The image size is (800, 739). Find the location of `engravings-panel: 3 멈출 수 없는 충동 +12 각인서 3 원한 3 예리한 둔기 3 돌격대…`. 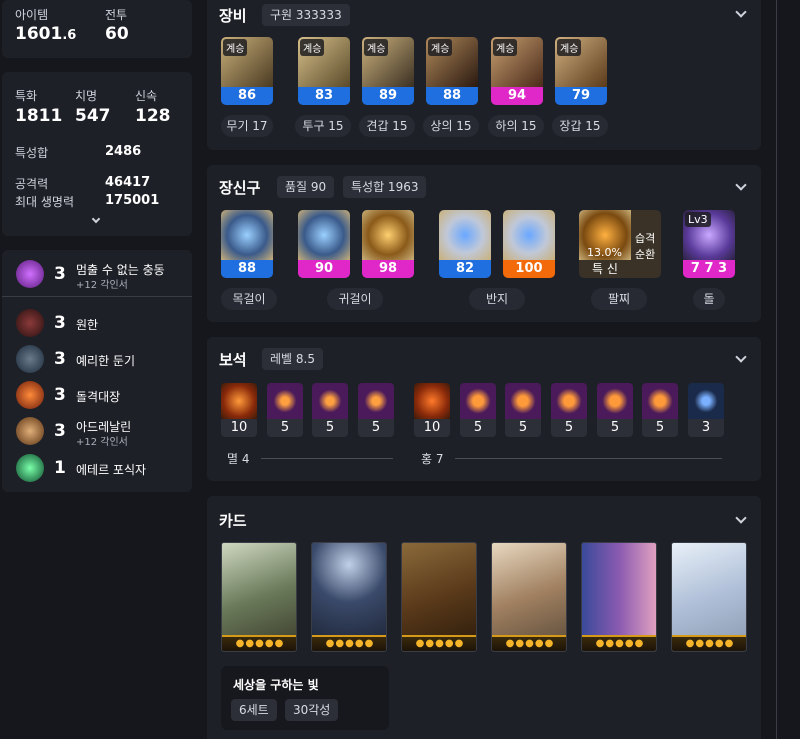

engravings-panel: 3 멈출 수 없는 충동 +12 각인서 3 원한 3 예리한 둔기 3 돌격대… is located at coordinates (97, 371).